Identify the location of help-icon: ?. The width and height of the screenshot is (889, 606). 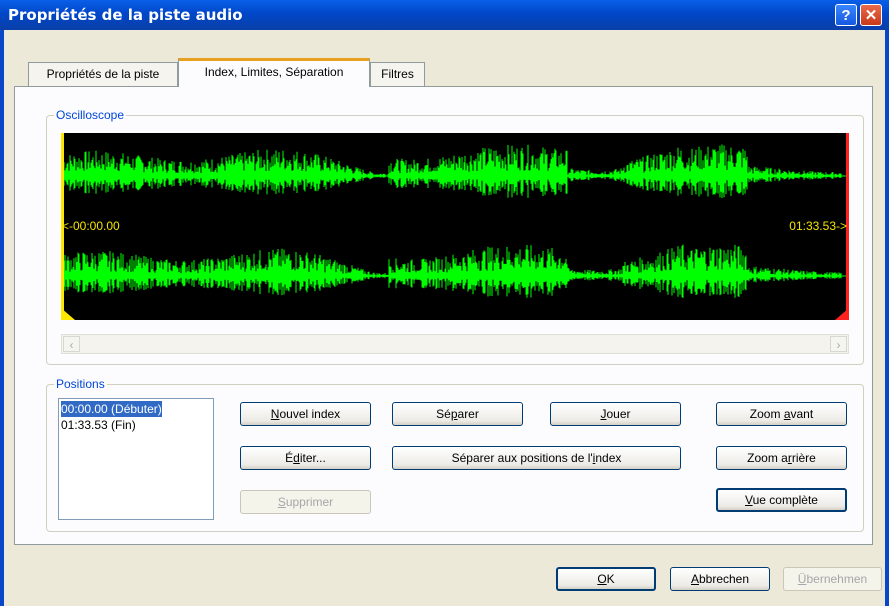
(846, 15).